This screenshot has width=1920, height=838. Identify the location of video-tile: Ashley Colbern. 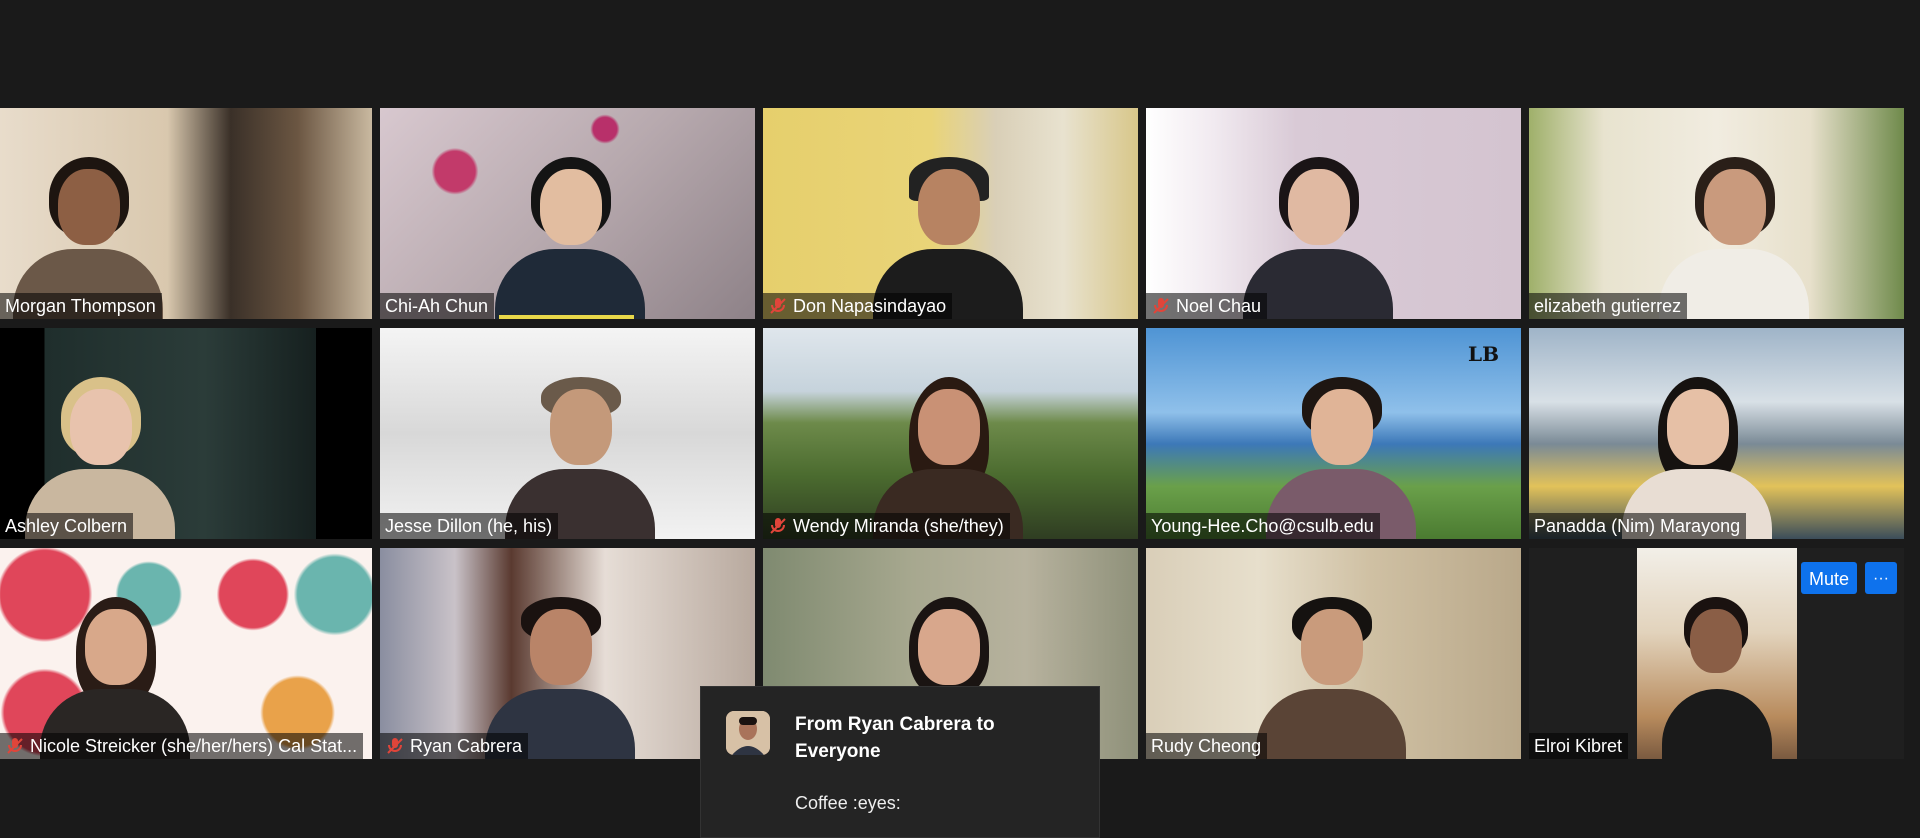
(186, 433).